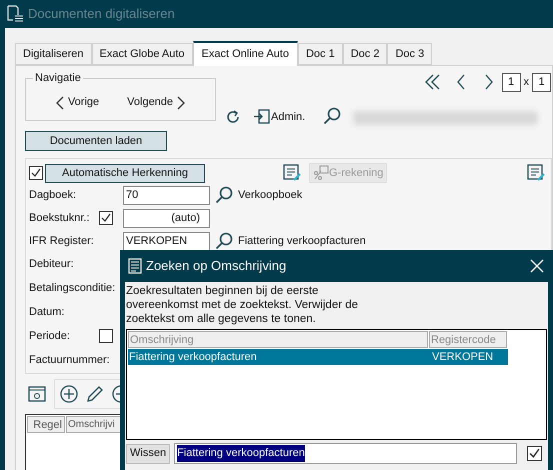  Describe the element at coordinates (70, 360) in the screenshot. I see `field-label: Factuurnummer:` at that location.